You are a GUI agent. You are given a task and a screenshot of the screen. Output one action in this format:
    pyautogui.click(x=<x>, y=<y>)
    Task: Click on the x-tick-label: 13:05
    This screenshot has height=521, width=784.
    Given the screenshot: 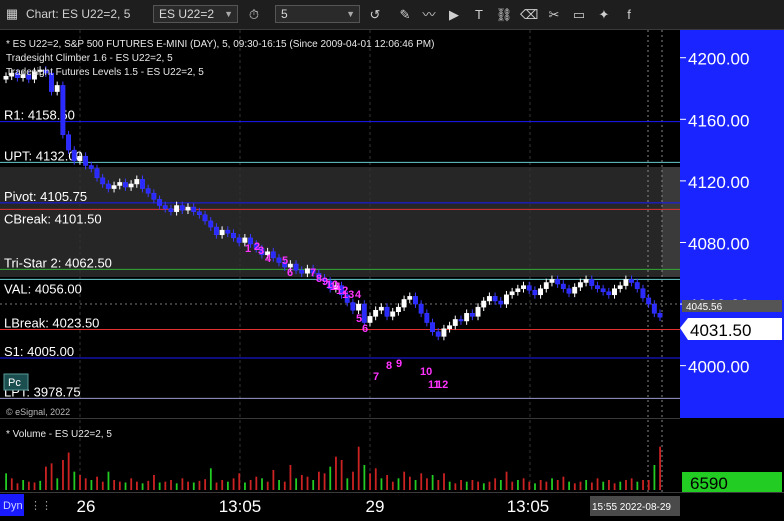 What is the action you would take?
    pyautogui.click(x=240, y=506)
    